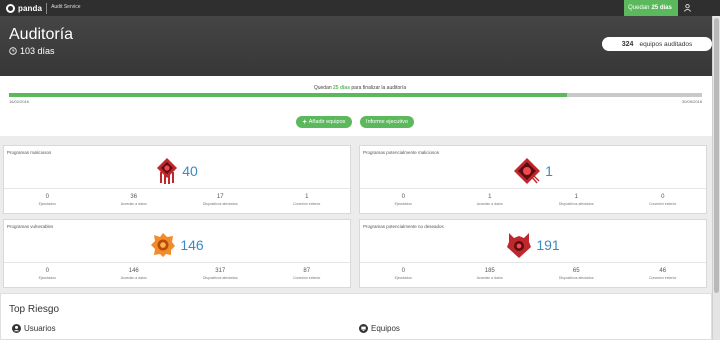 The width and height of the screenshot is (720, 340). Describe the element at coordinates (19, 101) in the screenshot. I see `start-date: 16/02/2016` at that location.